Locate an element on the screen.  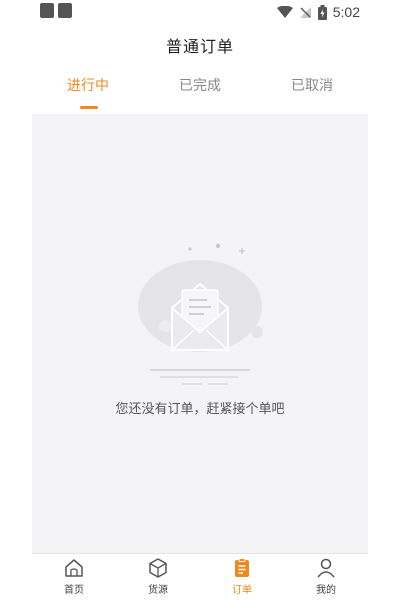
wifi-icon is located at coordinates (284, 11).